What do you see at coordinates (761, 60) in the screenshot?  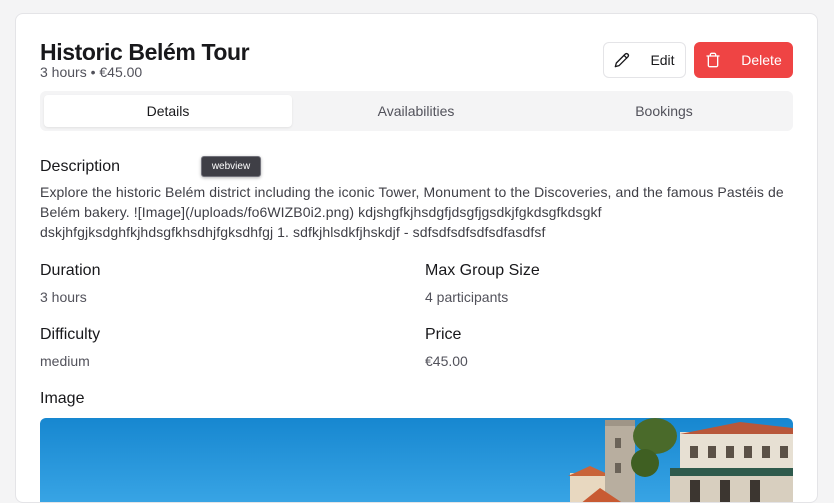 I see `delete-button-label: Delete` at bounding box center [761, 60].